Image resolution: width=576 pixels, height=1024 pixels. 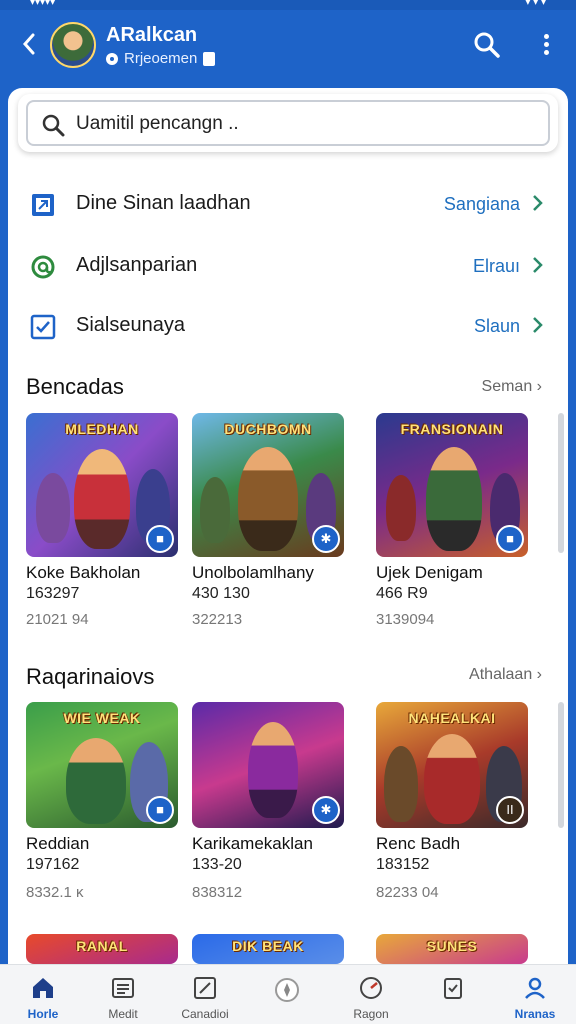 What do you see at coordinates (510, 539) in the screenshot?
I see `photo-badge-icon: ■` at bounding box center [510, 539].